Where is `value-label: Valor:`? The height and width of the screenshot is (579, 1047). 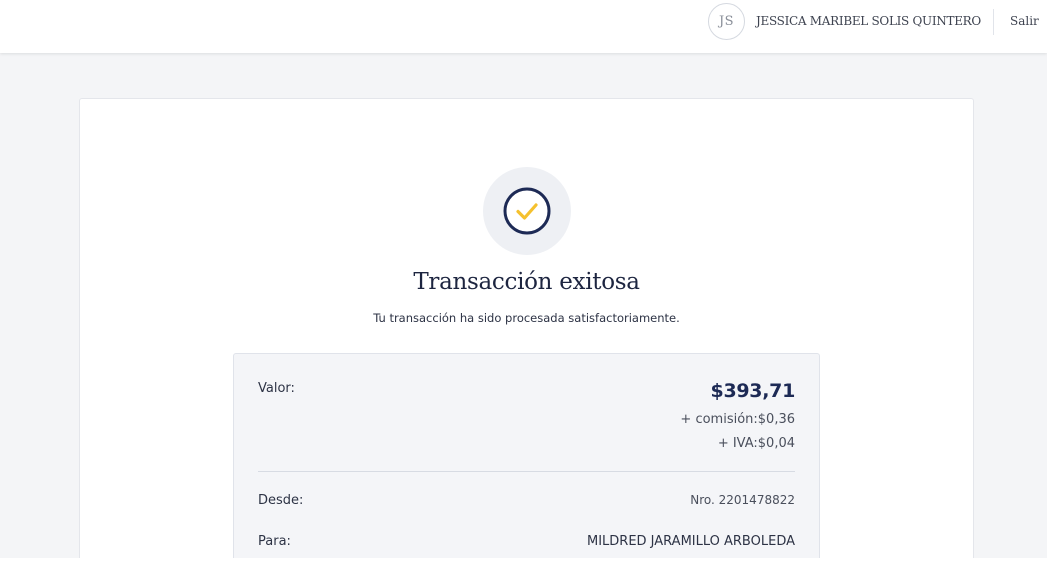
value-label: Valor: is located at coordinates (276, 388).